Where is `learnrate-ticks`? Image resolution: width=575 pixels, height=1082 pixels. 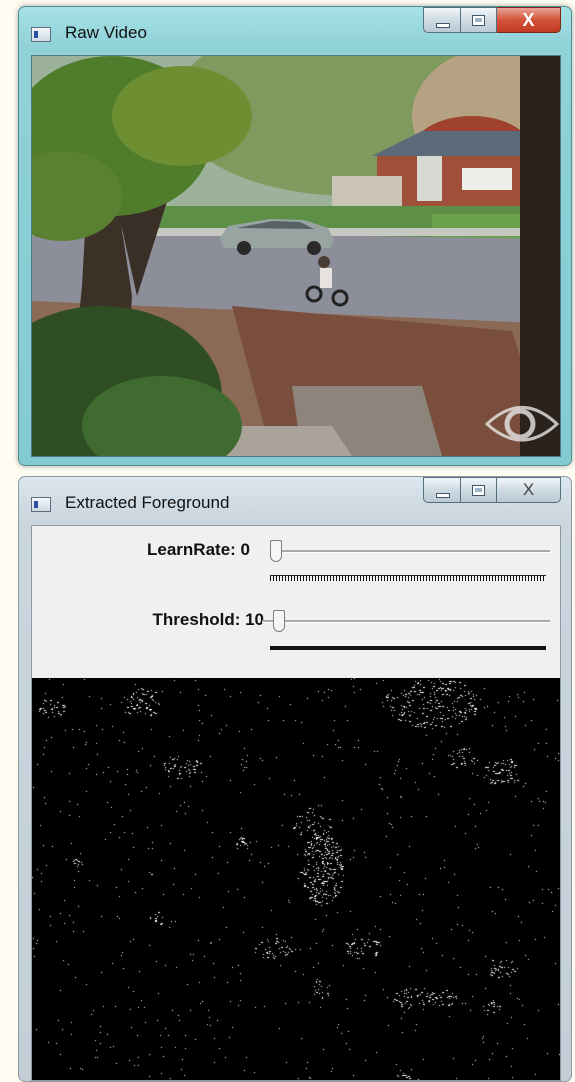
learnrate-ticks is located at coordinates (408, 578).